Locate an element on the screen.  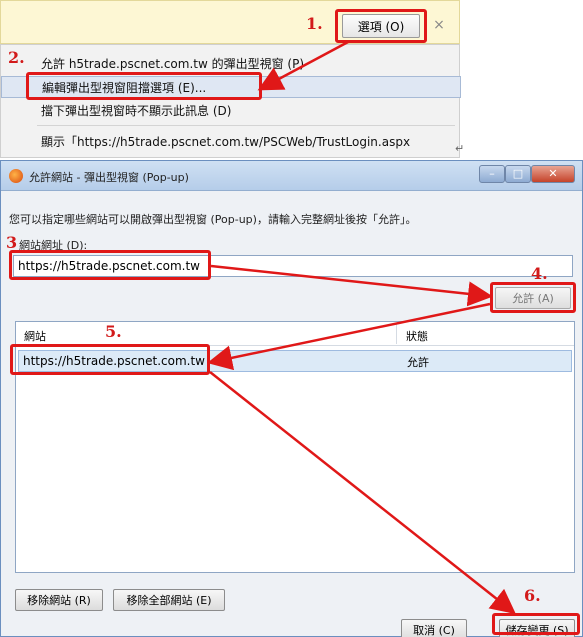
allow-button: 允許 (A) is located at coordinates (533, 298).